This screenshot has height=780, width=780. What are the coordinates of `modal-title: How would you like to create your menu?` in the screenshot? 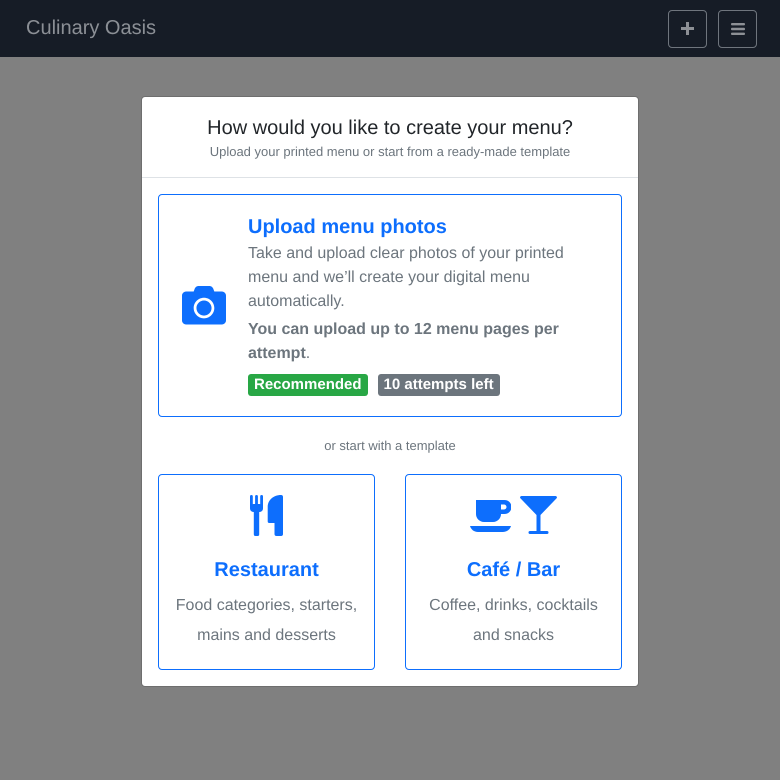 It's located at (390, 128).